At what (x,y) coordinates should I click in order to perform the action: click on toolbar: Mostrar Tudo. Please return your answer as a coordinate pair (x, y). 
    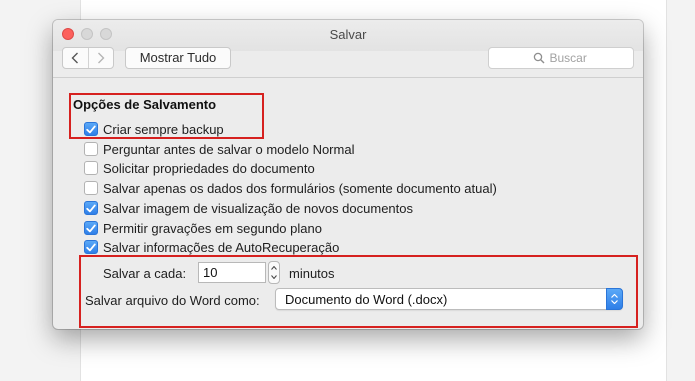
    Looking at the image, I should click on (348, 57).